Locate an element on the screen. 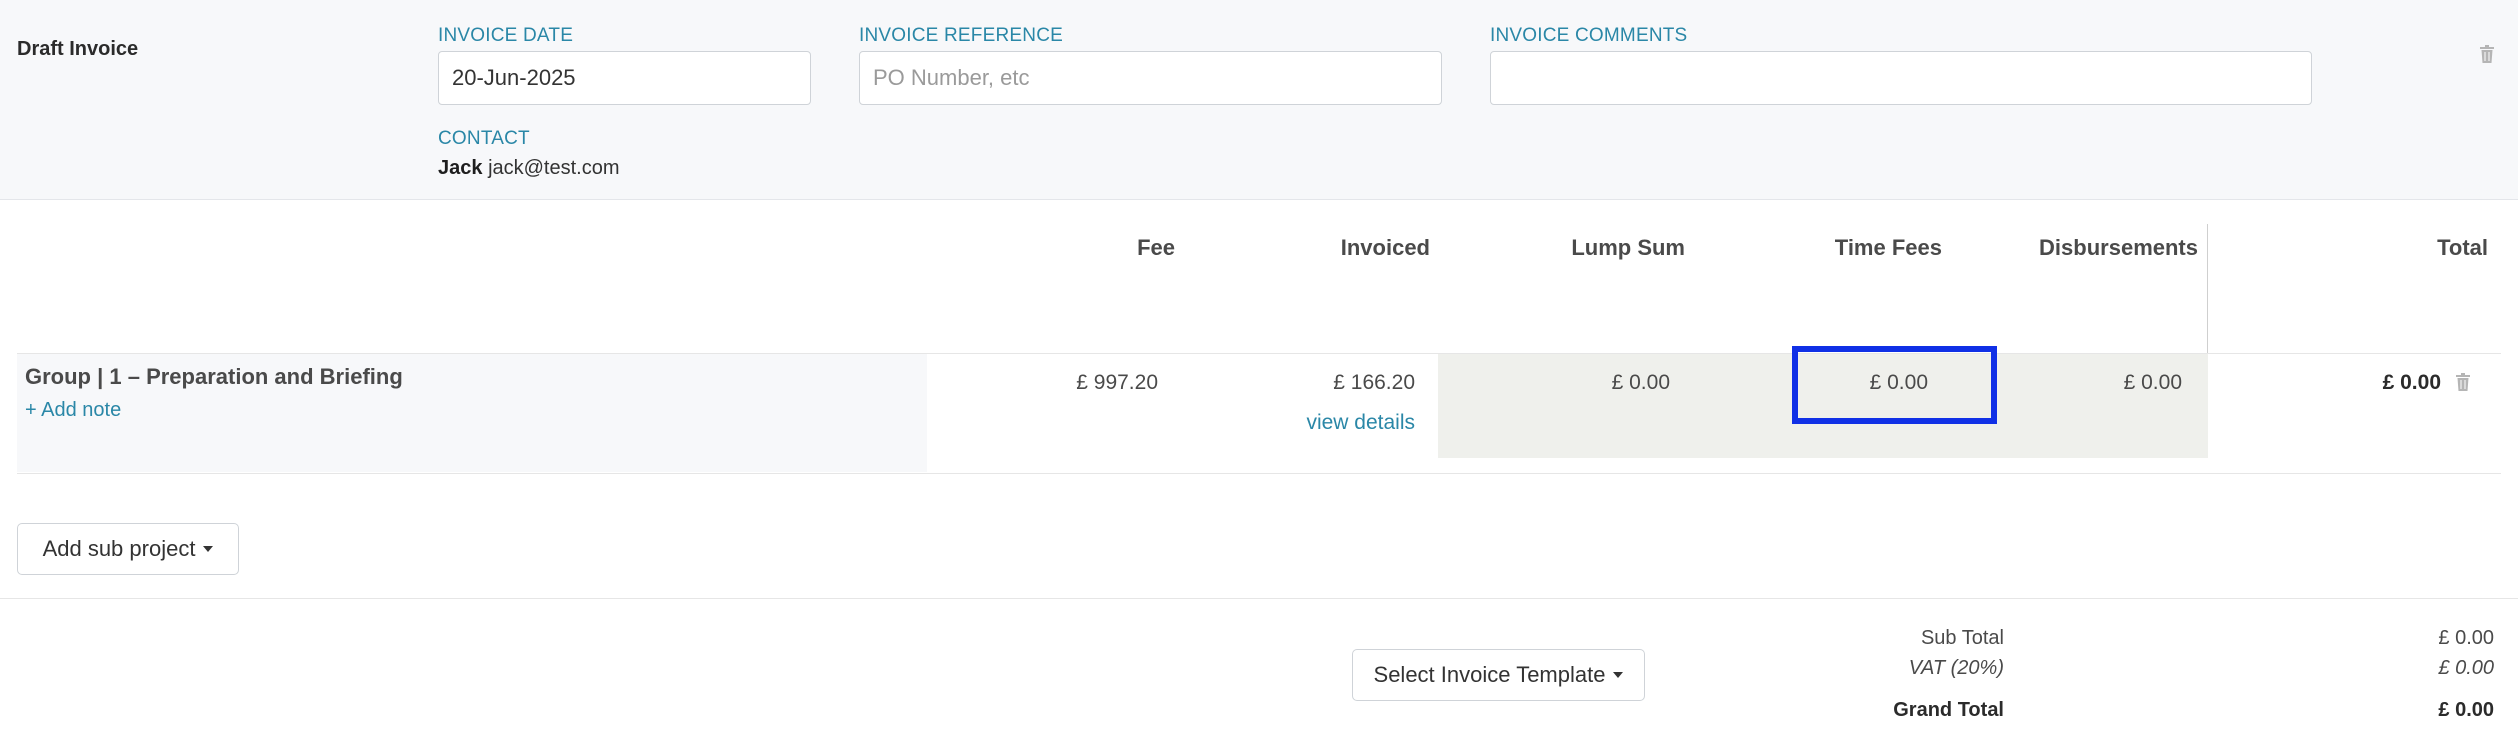 This screenshot has height=748, width=2518. add-sub-project-label: Add sub project is located at coordinates (119, 548).